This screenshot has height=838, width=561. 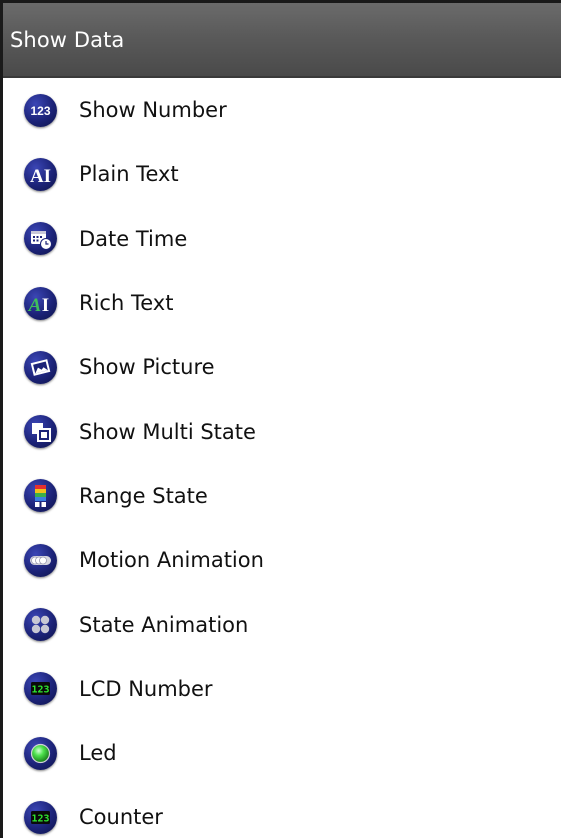 I want to click on number-123-icon: 123, so click(x=40, y=110).